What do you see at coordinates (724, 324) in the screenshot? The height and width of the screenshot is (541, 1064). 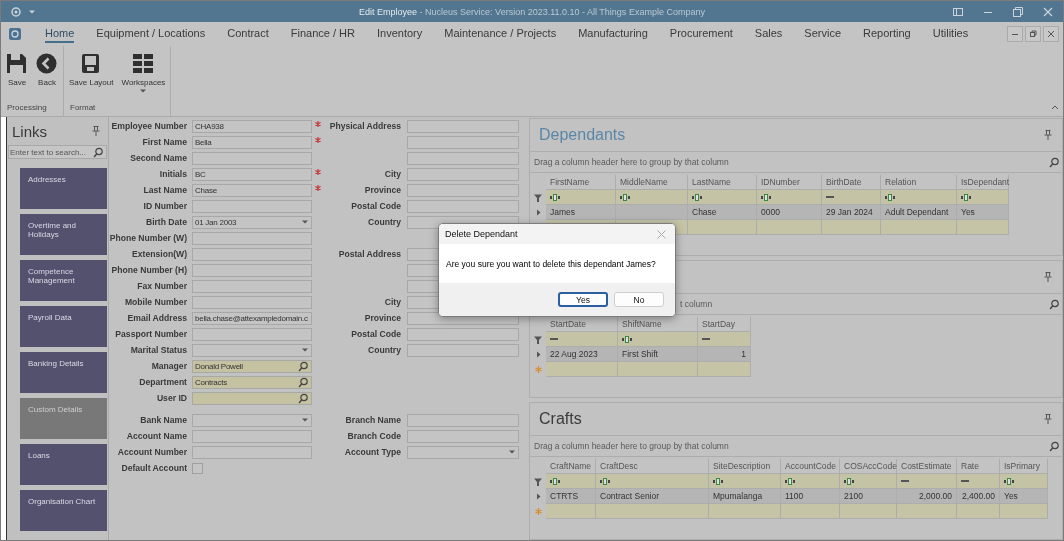 I see `column-header: StartDay` at bounding box center [724, 324].